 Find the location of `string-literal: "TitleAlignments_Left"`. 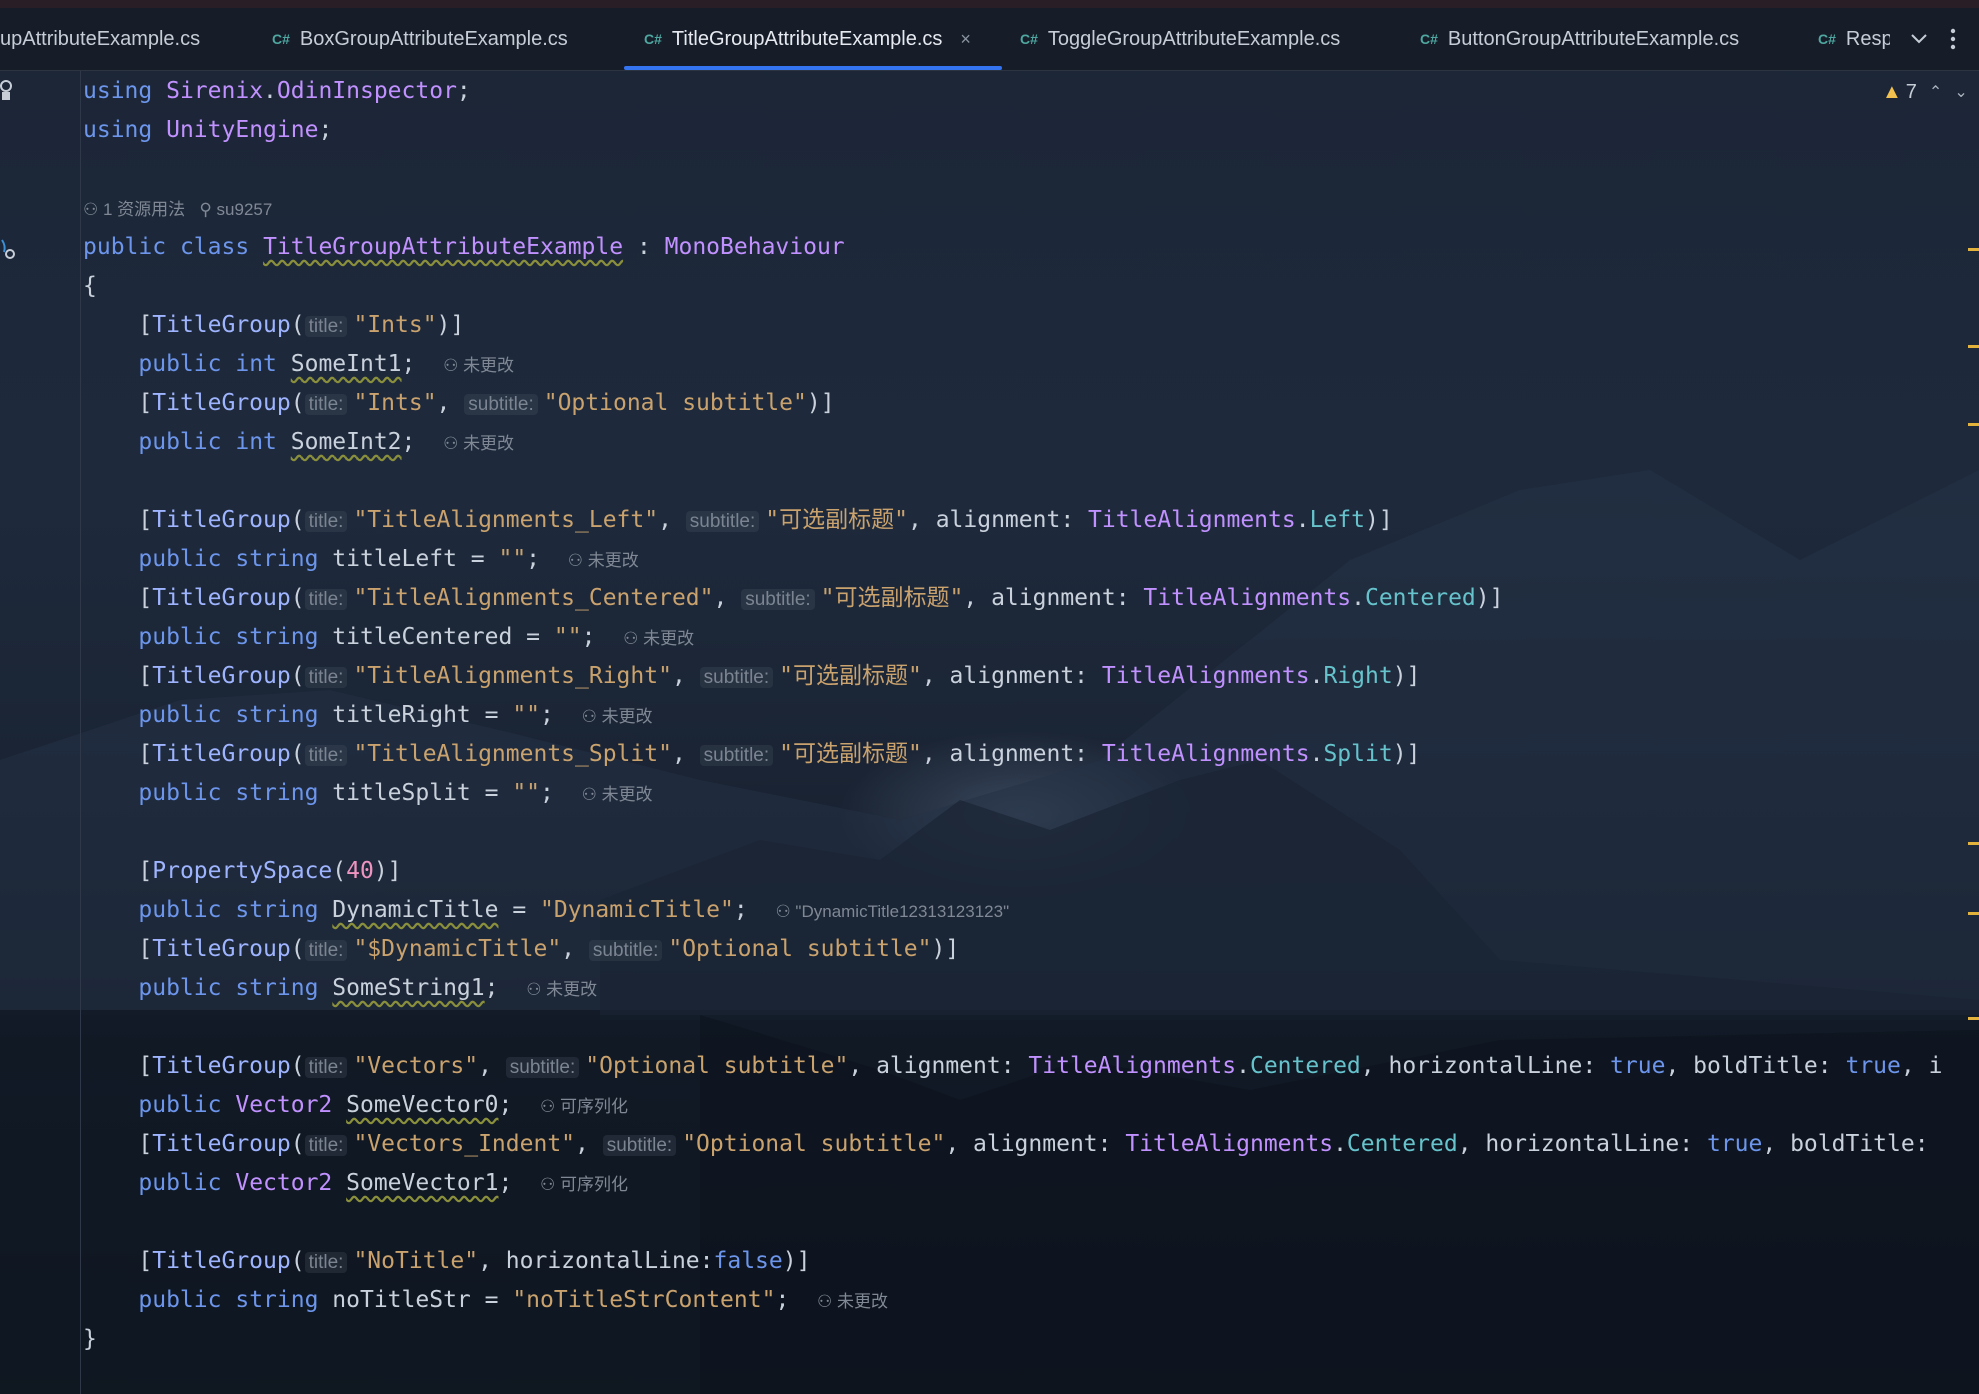

string-literal: "TitleAlignments_Left" is located at coordinates (506, 520).